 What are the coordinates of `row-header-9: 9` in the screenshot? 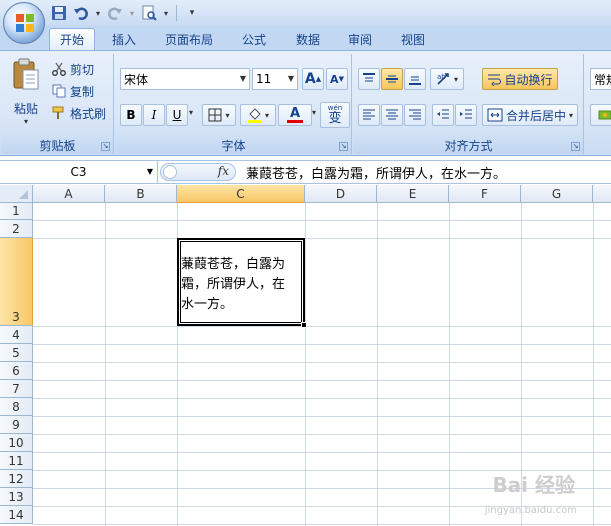 It's located at (16, 425).